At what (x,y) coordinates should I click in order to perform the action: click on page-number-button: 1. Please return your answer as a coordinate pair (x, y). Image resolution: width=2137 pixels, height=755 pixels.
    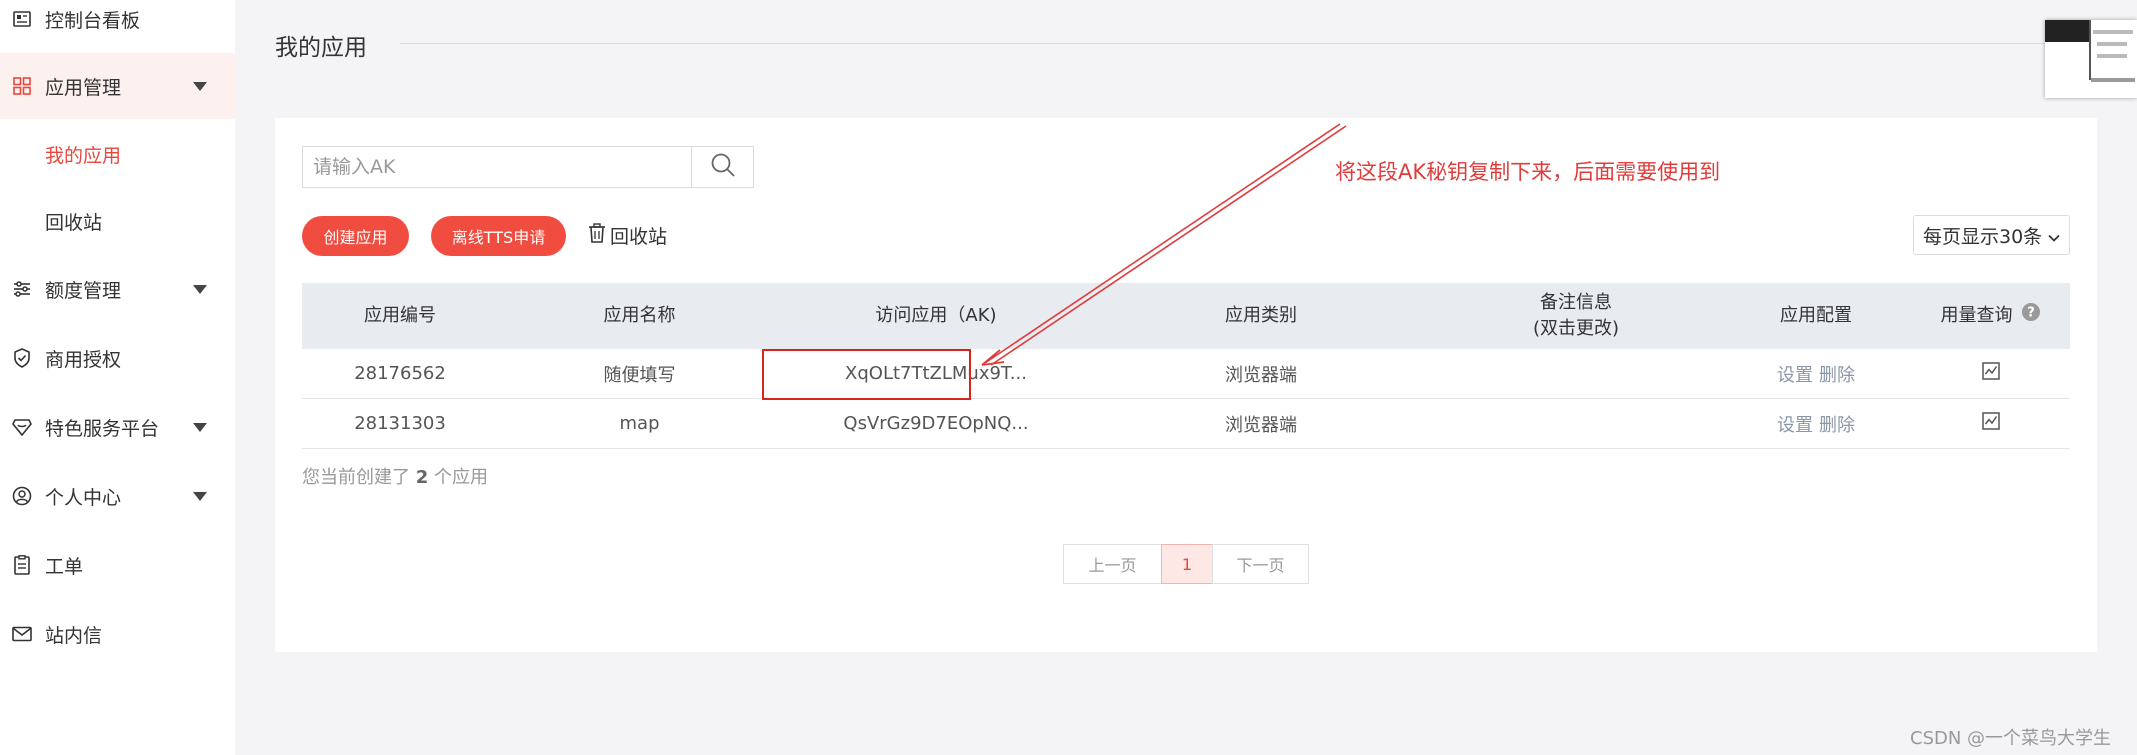
    Looking at the image, I should click on (1187, 564).